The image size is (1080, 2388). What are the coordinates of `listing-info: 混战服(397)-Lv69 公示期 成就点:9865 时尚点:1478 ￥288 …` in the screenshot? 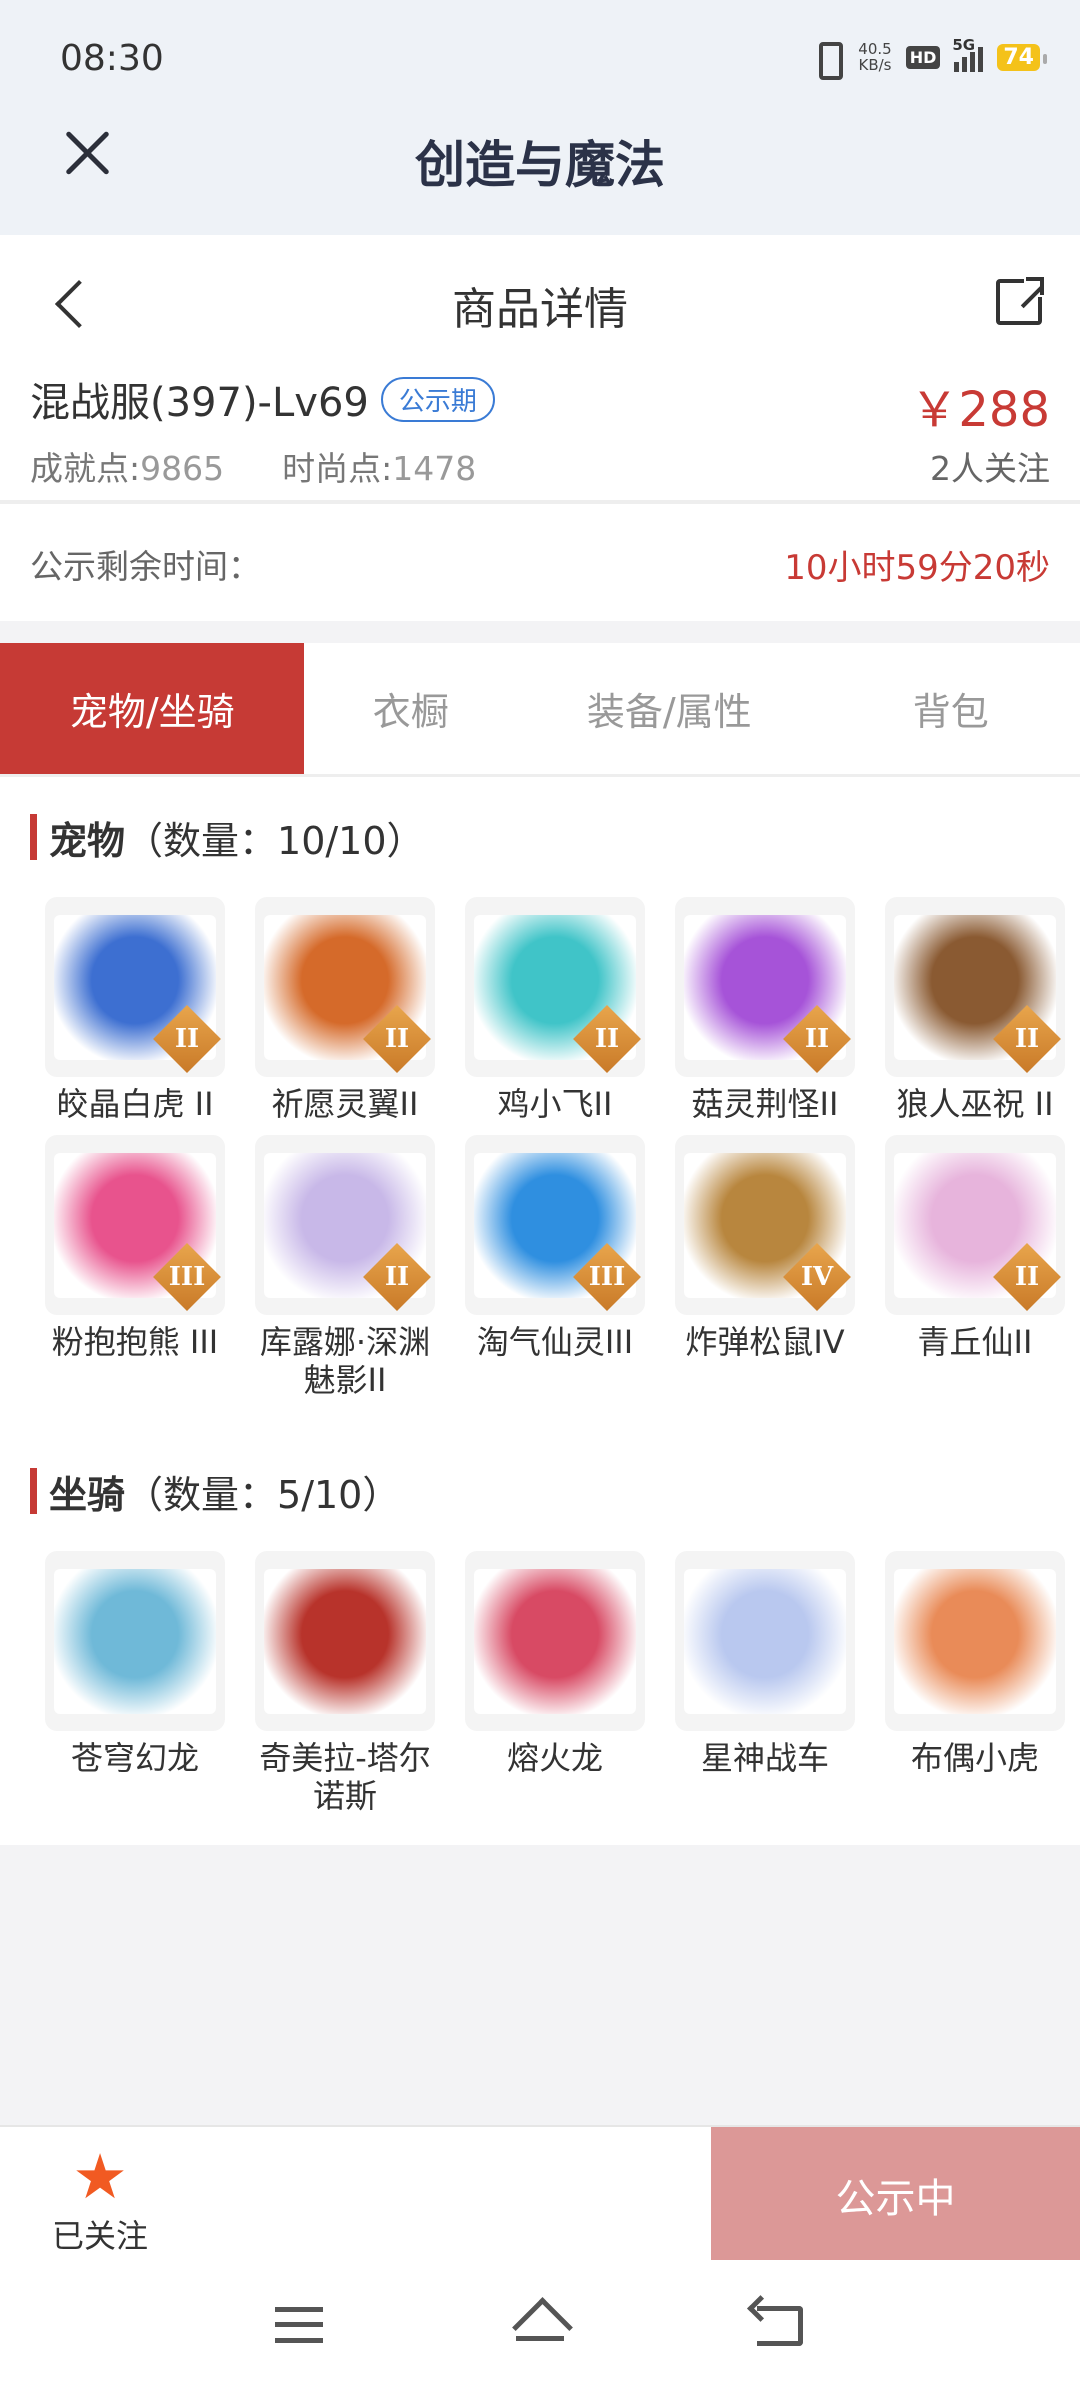 It's located at (540, 435).